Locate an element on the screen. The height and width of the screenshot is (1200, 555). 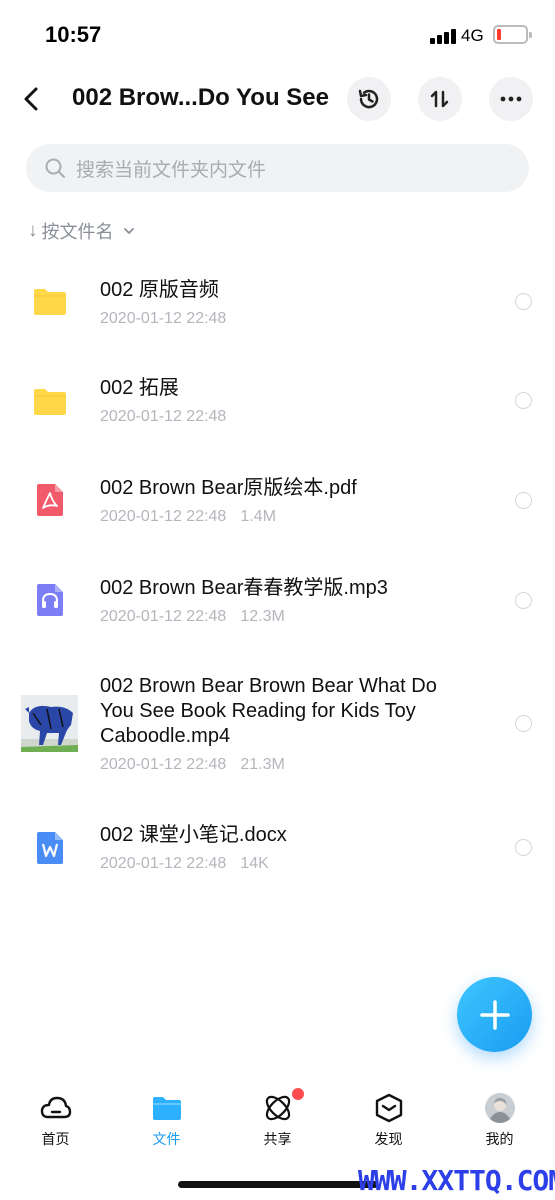
tab-files-label: 文件 is located at coordinates (166, 1139).